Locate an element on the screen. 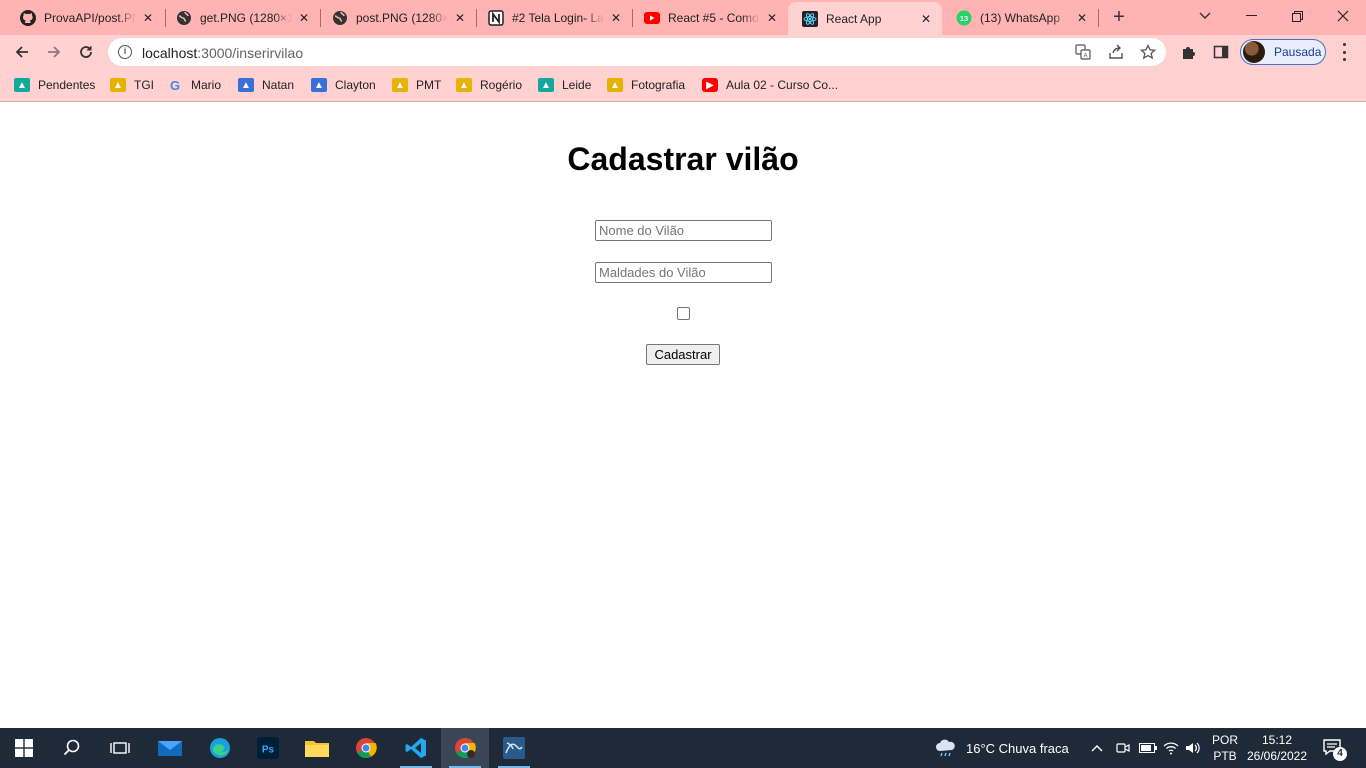 This screenshot has height=768, width=1366. url-path: :3000/inserirvilao is located at coordinates (250, 53).